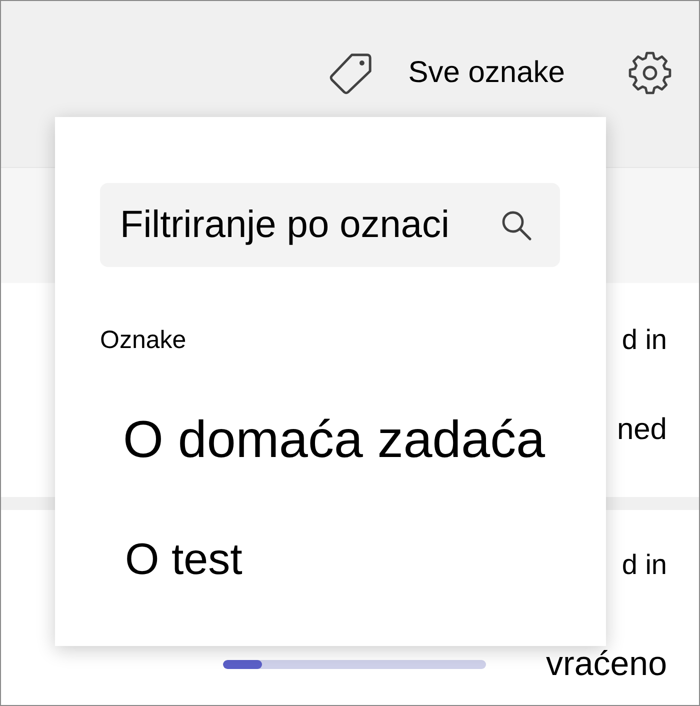 This screenshot has height=706, width=700. Describe the element at coordinates (650, 73) in the screenshot. I see `settings-icon` at that location.